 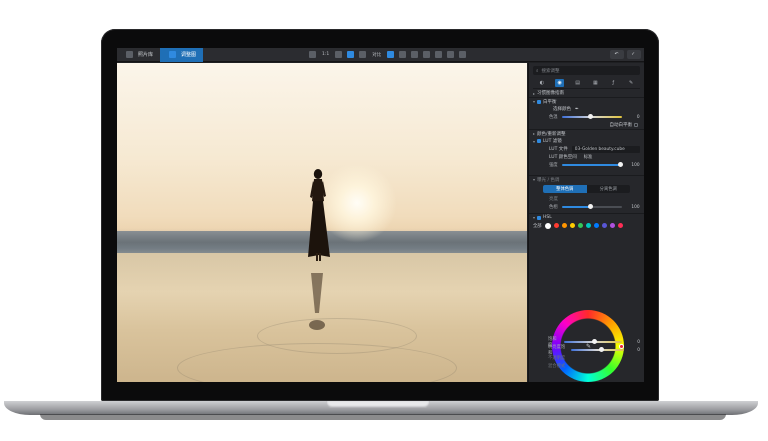 I want to click on crop-icon, so click(x=363, y=54).